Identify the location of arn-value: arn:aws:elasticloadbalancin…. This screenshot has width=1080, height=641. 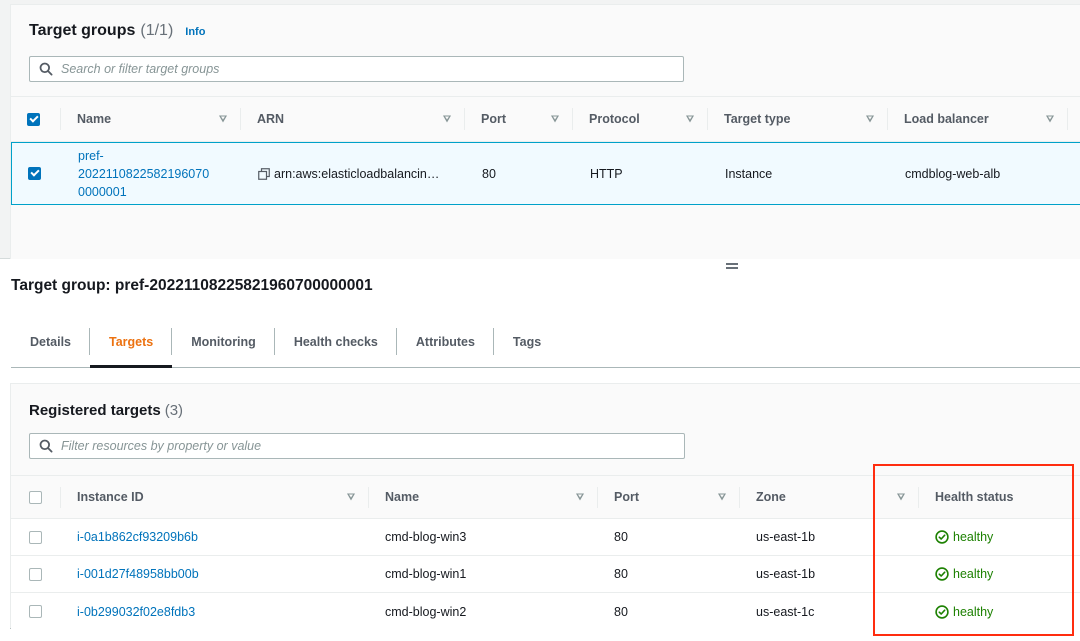
(357, 173).